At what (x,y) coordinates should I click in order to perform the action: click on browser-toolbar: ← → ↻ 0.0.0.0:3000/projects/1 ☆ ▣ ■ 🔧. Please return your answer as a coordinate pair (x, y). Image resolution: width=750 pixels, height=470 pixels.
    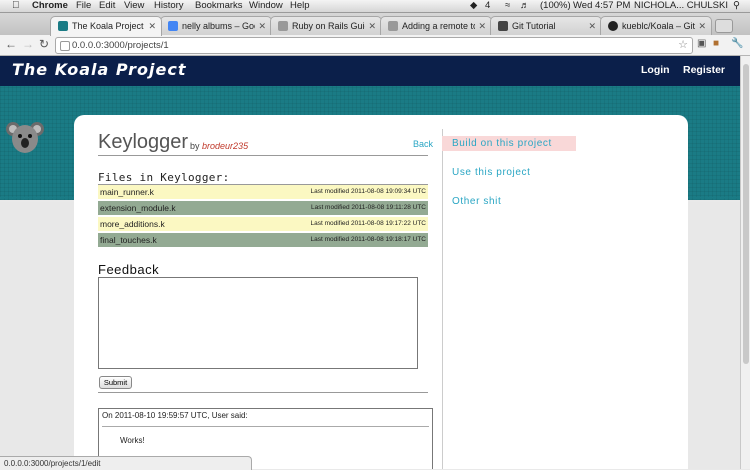
    Looking at the image, I should click on (375, 45).